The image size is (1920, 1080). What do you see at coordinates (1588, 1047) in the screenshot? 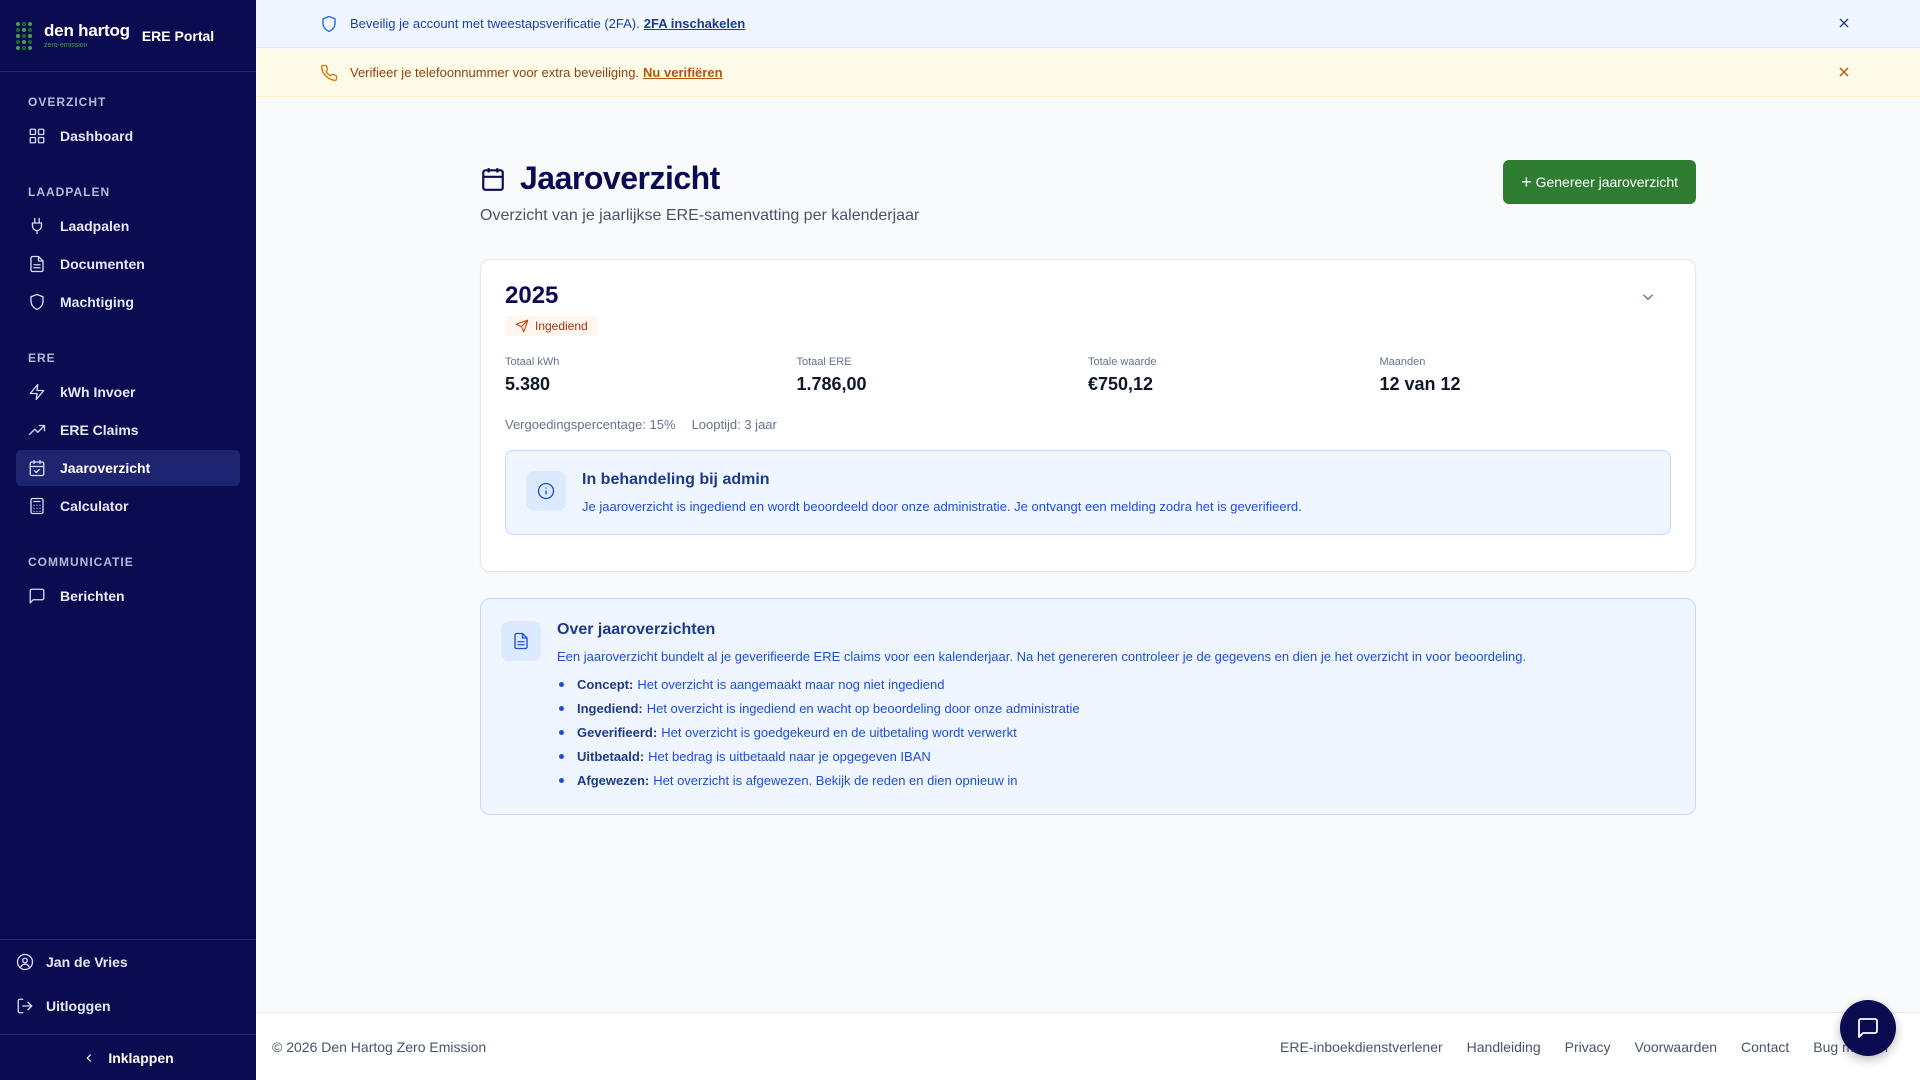
I see `footer-link-privacy: Privacy` at bounding box center [1588, 1047].